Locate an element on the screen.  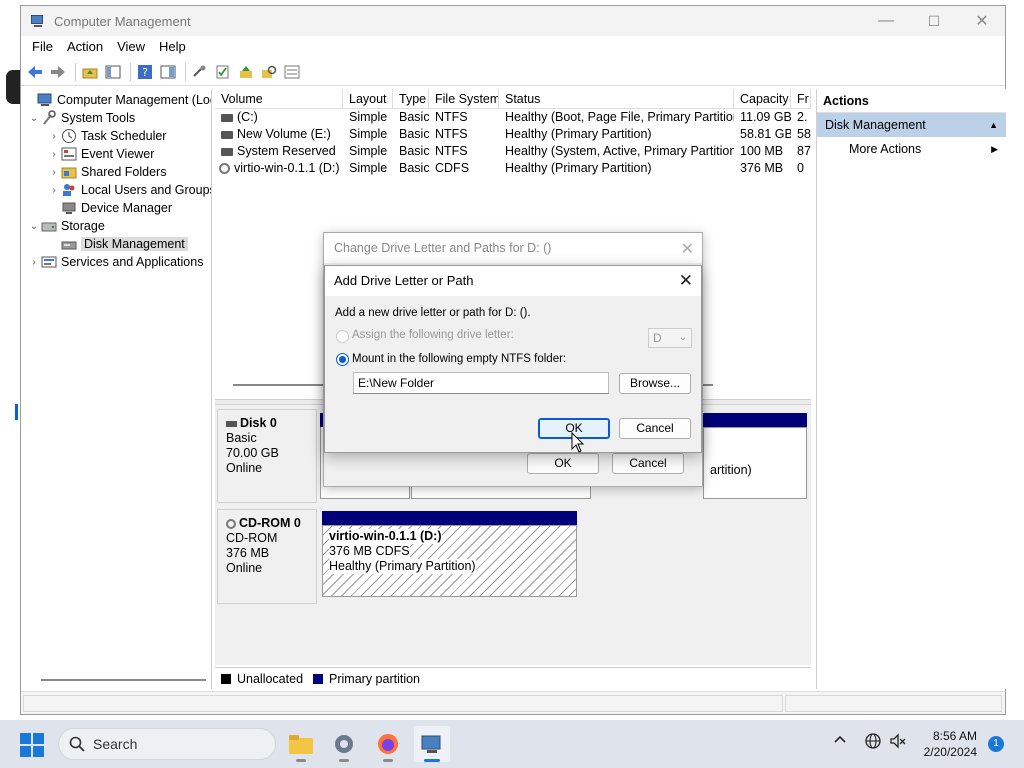
tree-item-storage: ⌄ Storage is located at coordinates (66, 226).